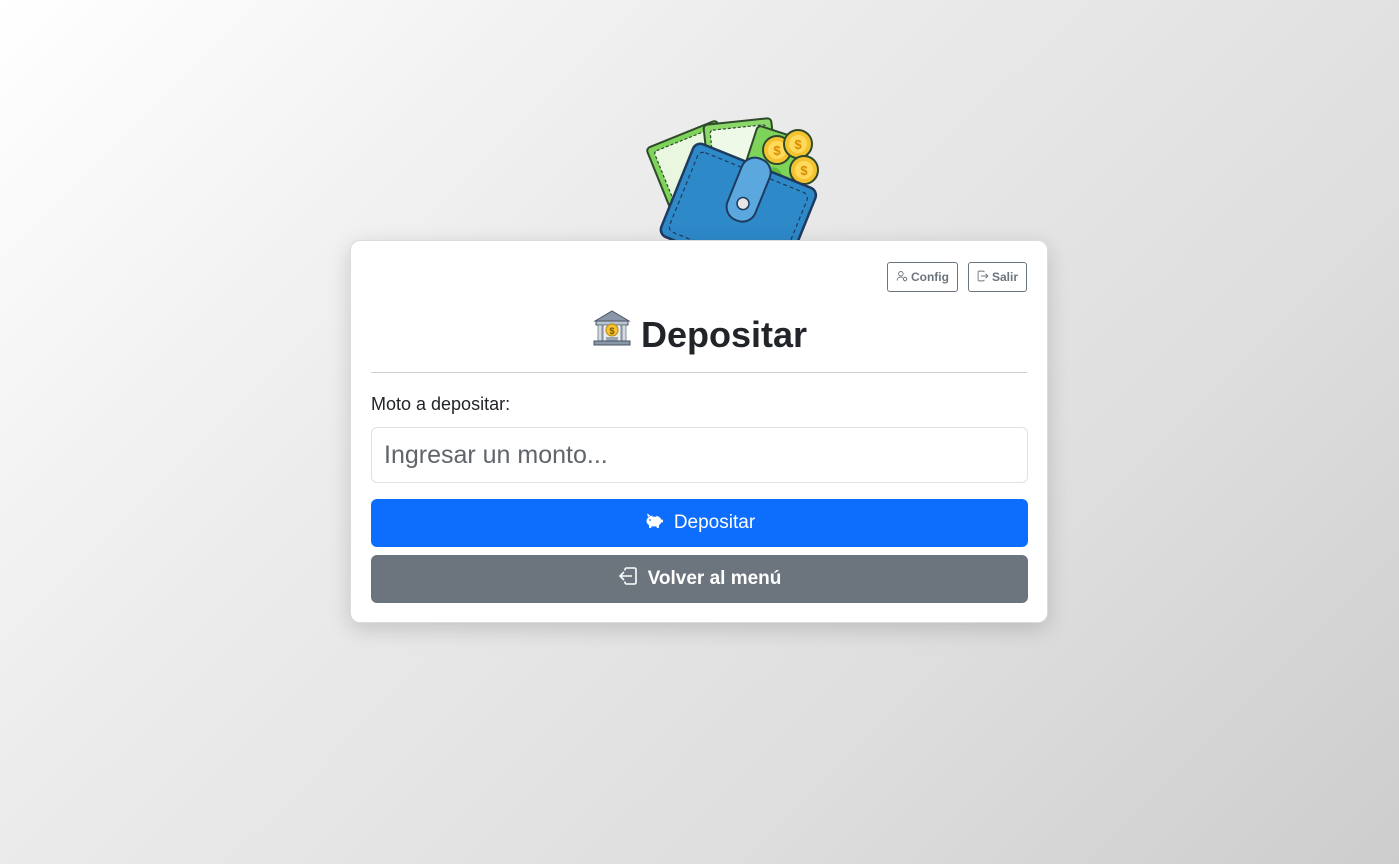  What do you see at coordinates (902, 277) in the screenshot?
I see `person-gear-icon` at bounding box center [902, 277].